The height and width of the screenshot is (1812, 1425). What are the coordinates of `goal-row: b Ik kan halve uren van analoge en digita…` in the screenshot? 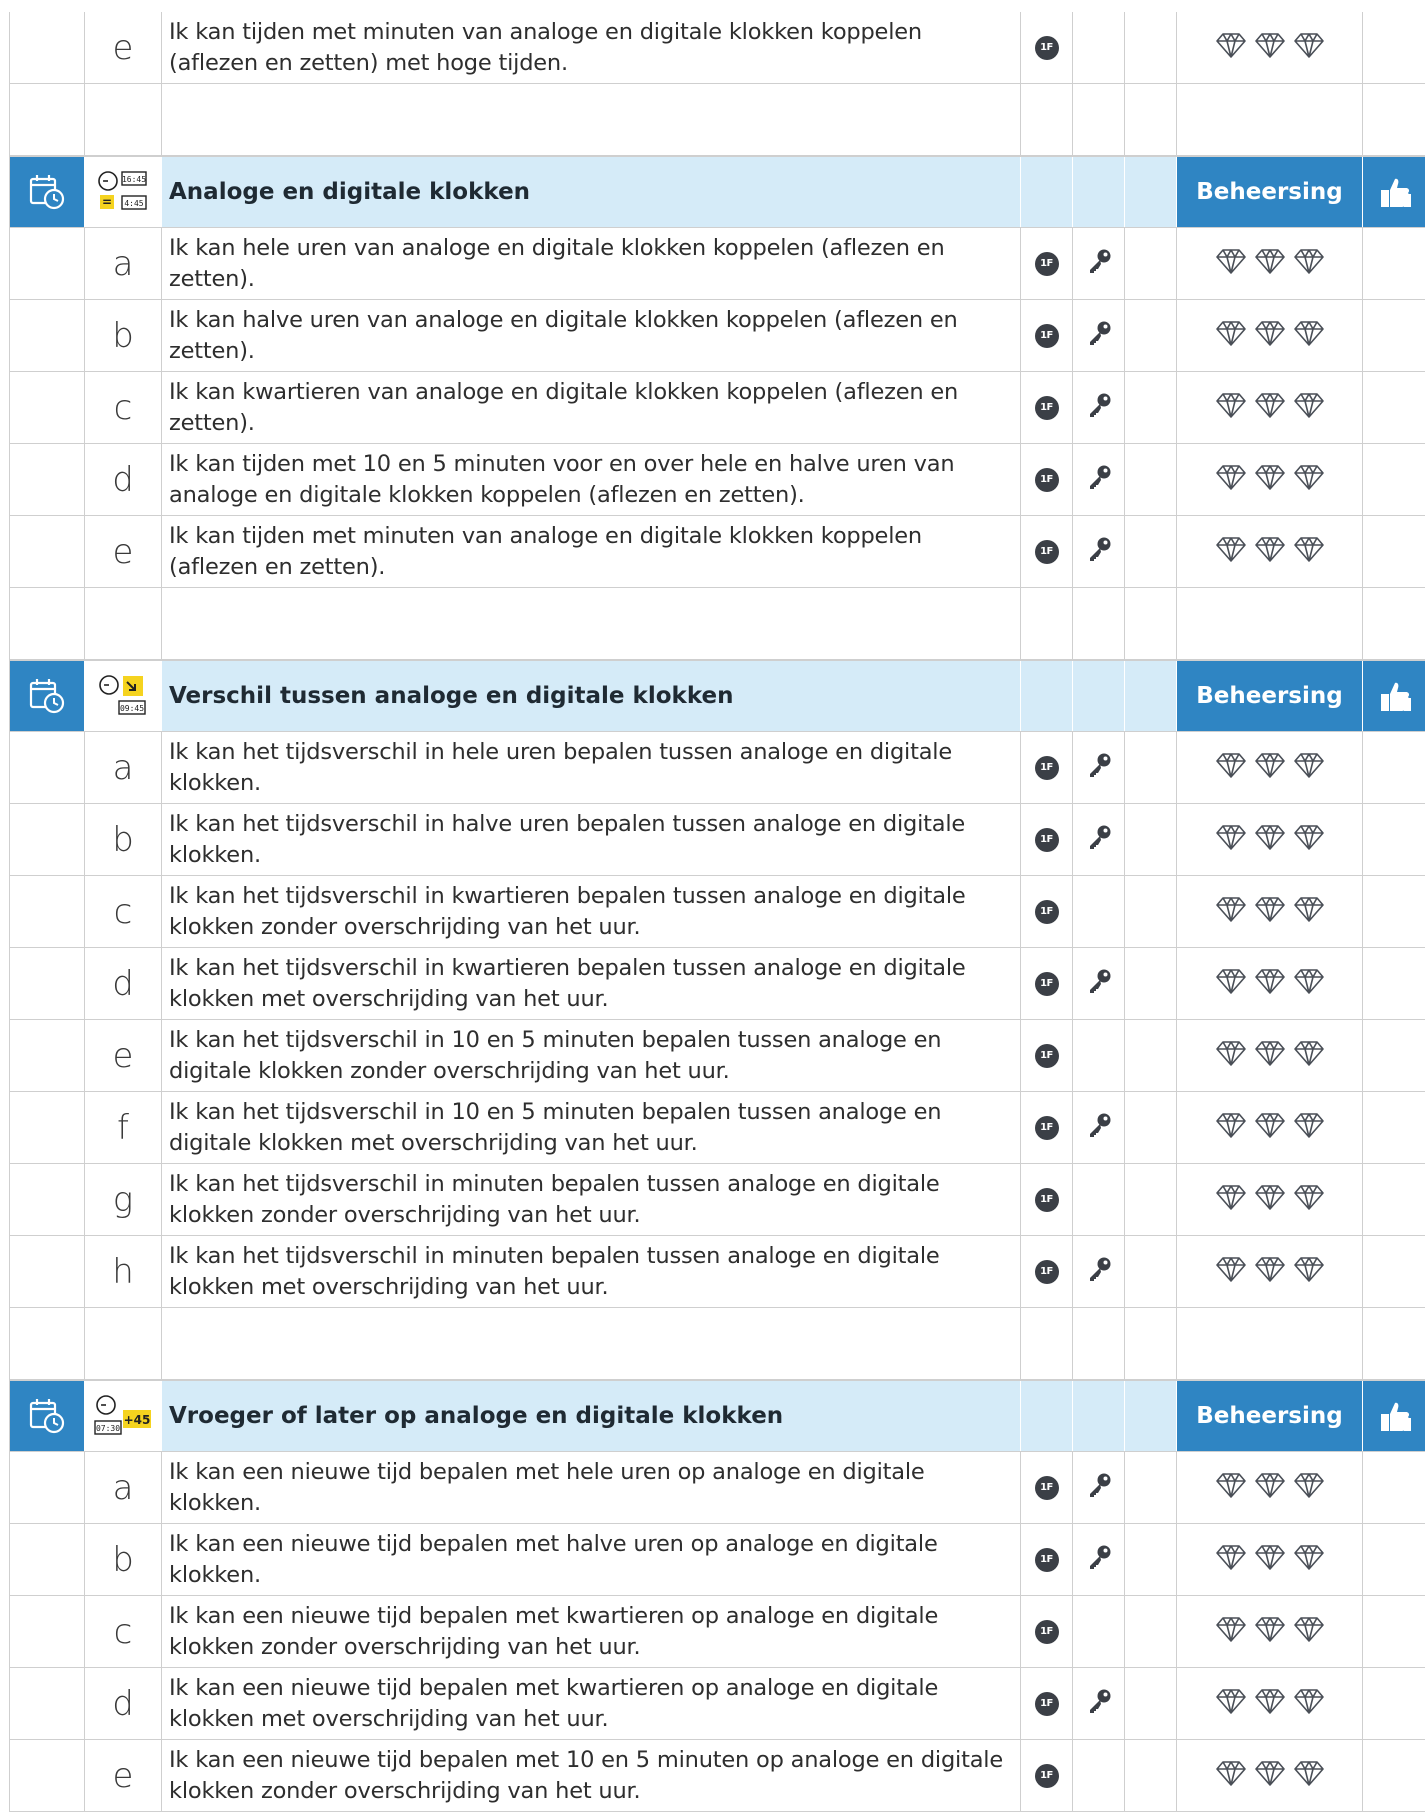 It's located at (717, 336).